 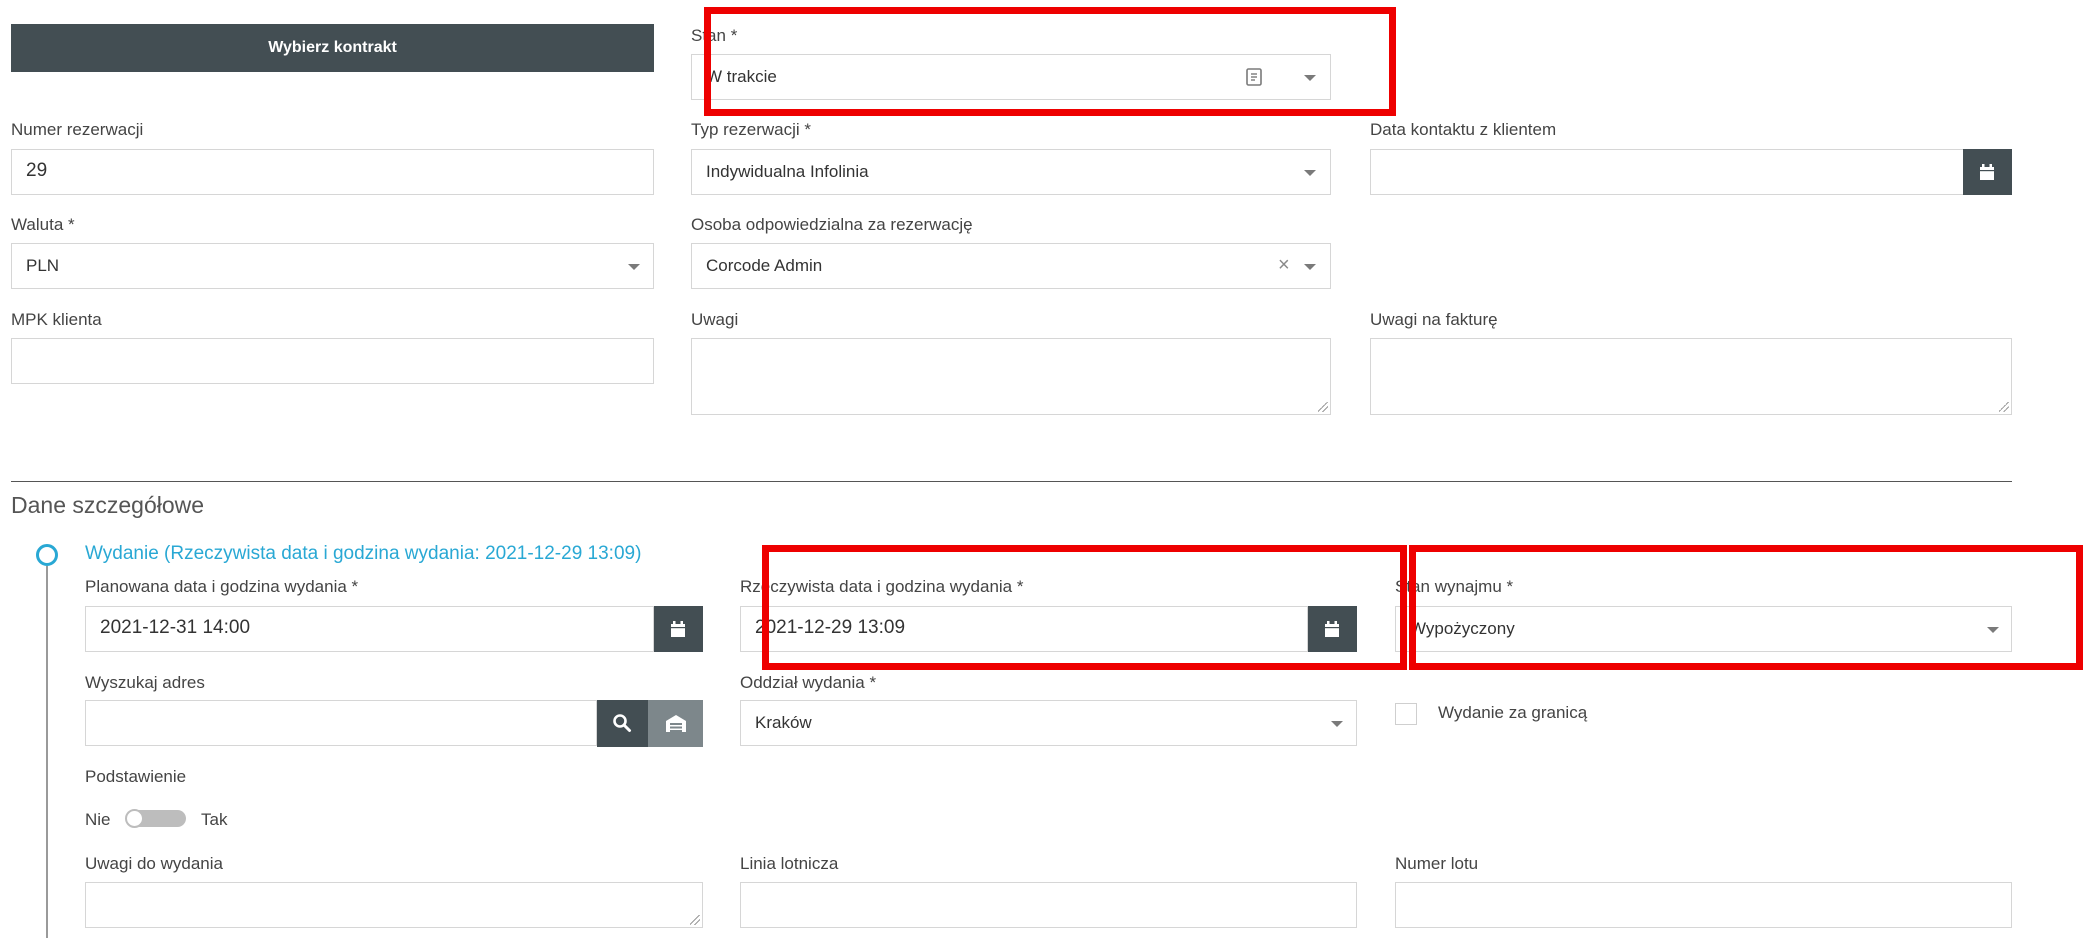 What do you see at coordinates (1513, 712) in the screenshot?
I see `abroad-checkbox-label: Wydanie za granicą` at bounding box center [1513, 712].